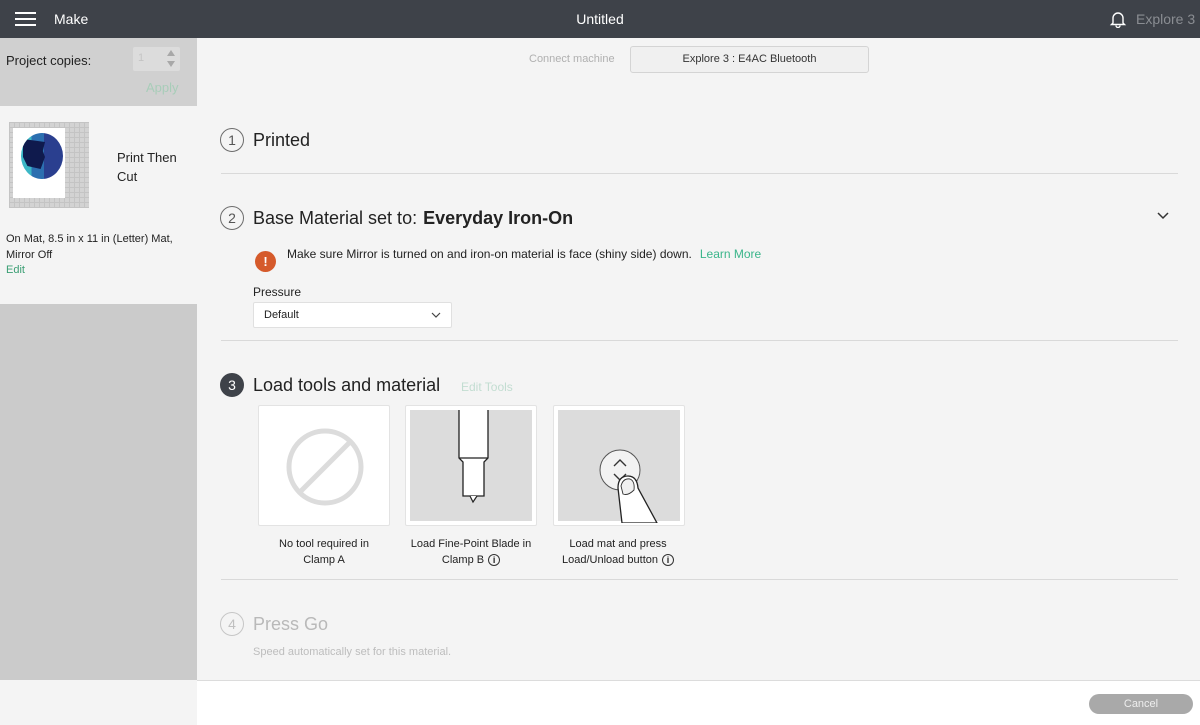 This screenshot has width=1200, height=725. Describe the element at coordinates (156, 59) in the screenshot. I see `project-copies-stepper: 1` at that location.